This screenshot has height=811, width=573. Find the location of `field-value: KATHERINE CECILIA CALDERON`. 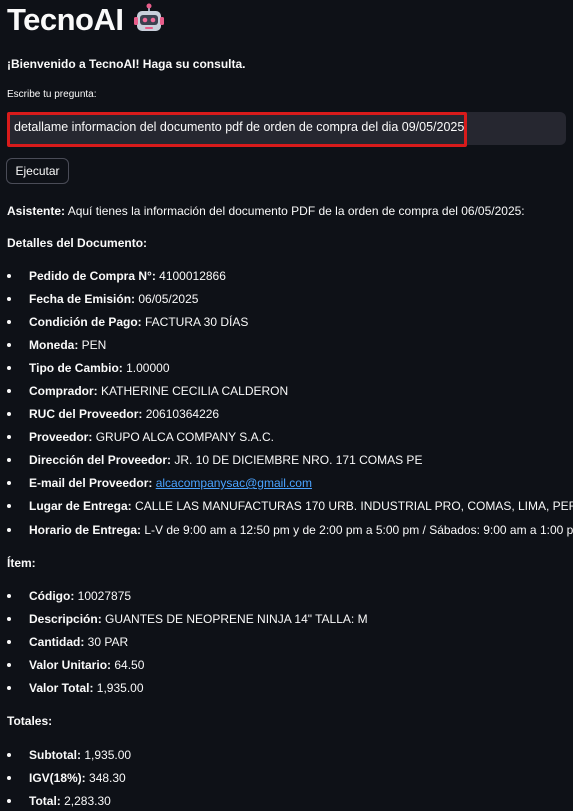

field-value: KATHERINE CECILIA CALDERON is located at coordinates (193, 391).